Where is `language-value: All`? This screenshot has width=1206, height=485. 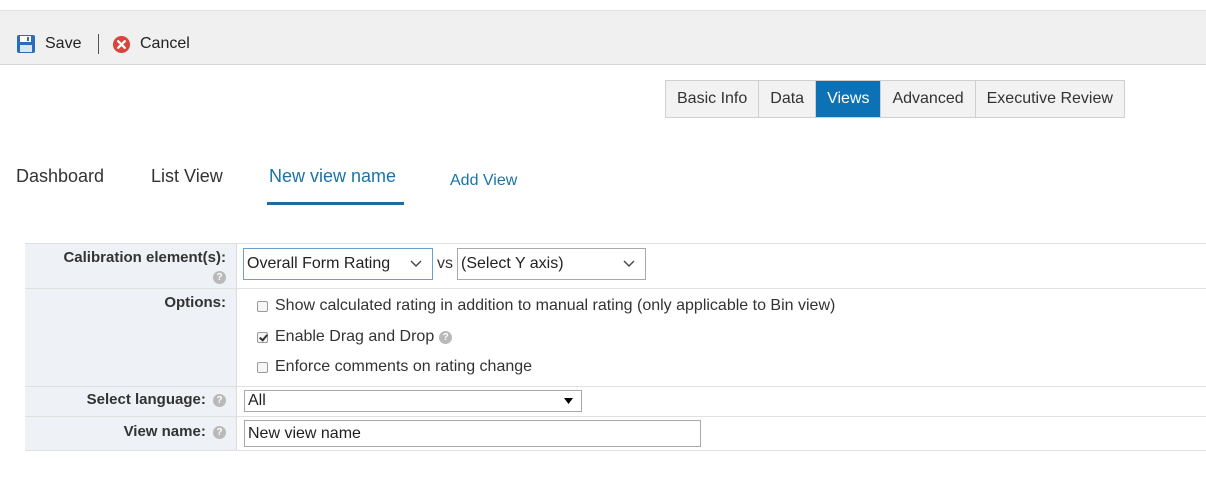 language-value: All is located at coordinates (257, 400).